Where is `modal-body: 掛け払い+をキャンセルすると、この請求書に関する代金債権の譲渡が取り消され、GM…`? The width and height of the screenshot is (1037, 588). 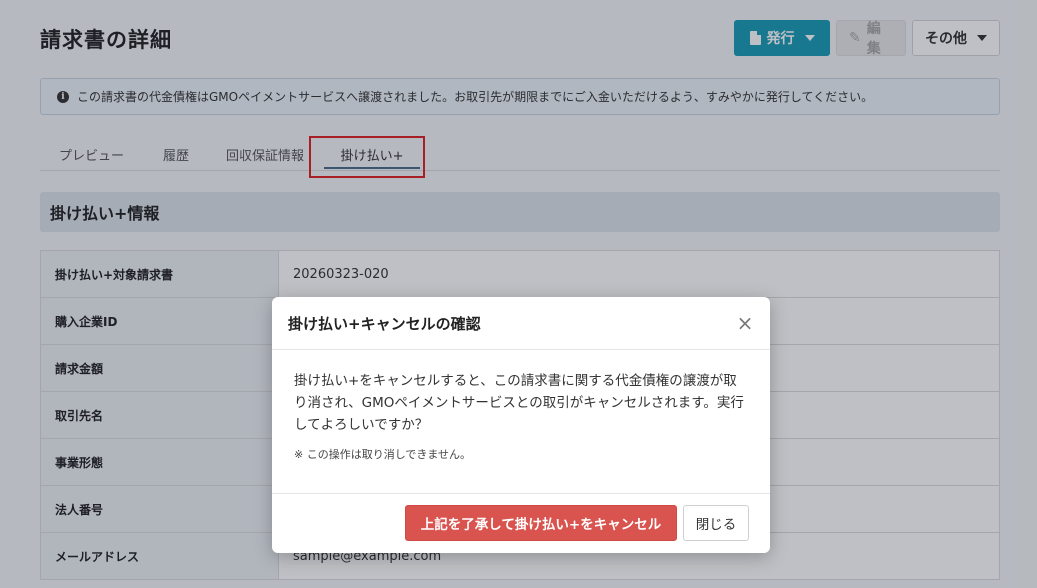
modal-body: 掛け払い+をキャンセルすると、この請求書に関する代金債権の譲渡が取り消され、GM… is located at coordinates (521, 422).